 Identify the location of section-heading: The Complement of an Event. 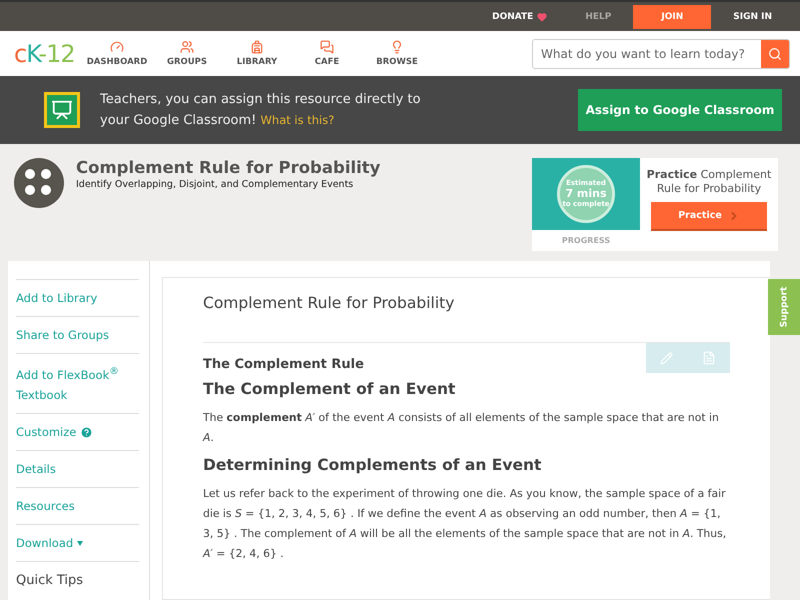
(329, 389).